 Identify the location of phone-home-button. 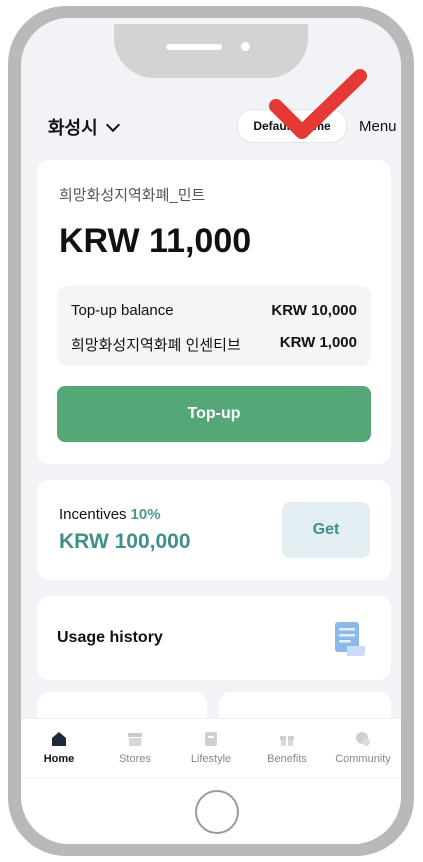
(217, 812).